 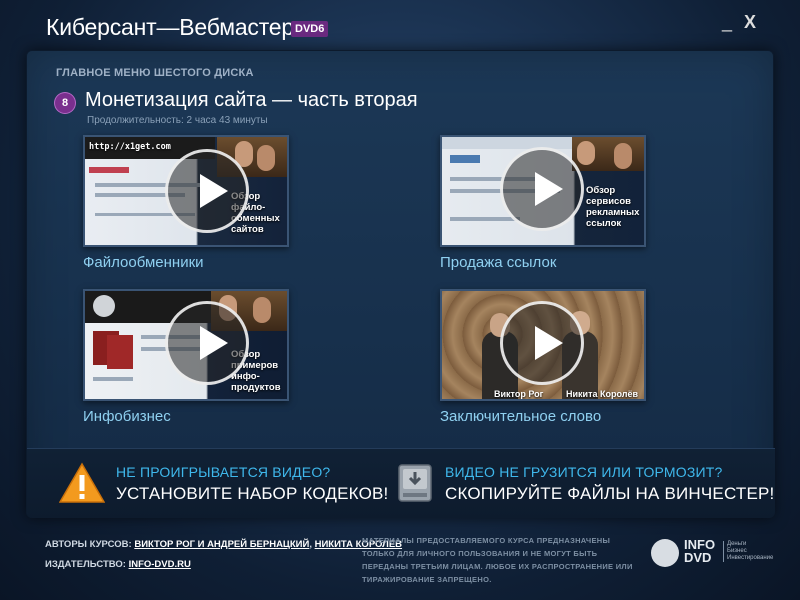 I want to click on publisher-line: ИЗДАТЕЛЬСТВО: INFO-DVD.RU, so click(x=118, y=564).